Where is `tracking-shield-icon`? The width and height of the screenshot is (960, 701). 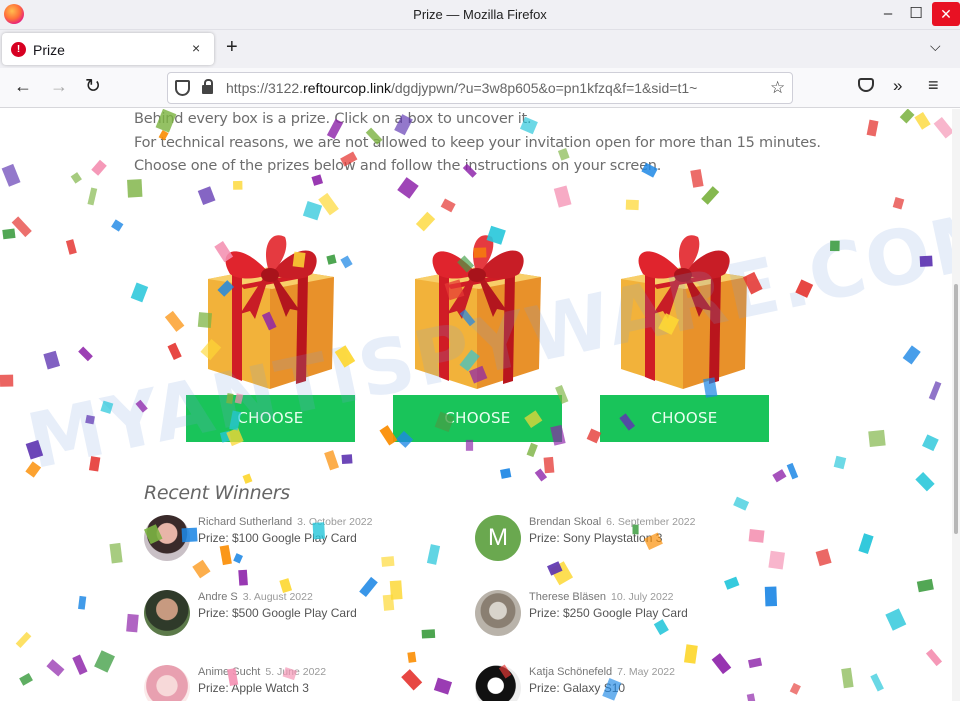
tracking-shield-icon is located at coordinates (182, 88).